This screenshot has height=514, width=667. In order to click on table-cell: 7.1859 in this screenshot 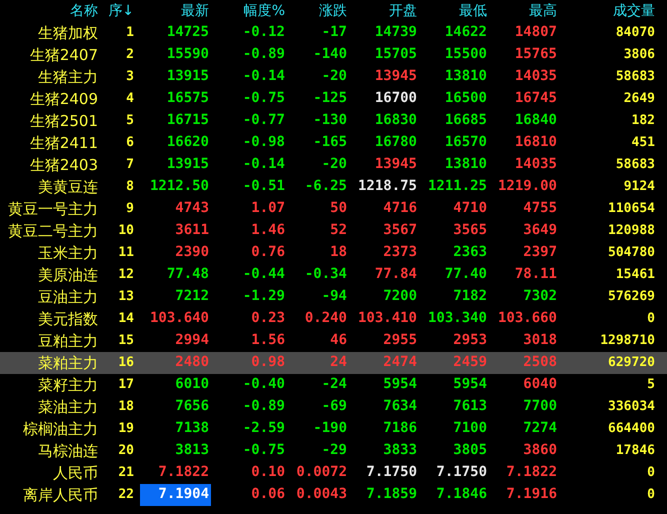, I will do `click(391, 494)`.